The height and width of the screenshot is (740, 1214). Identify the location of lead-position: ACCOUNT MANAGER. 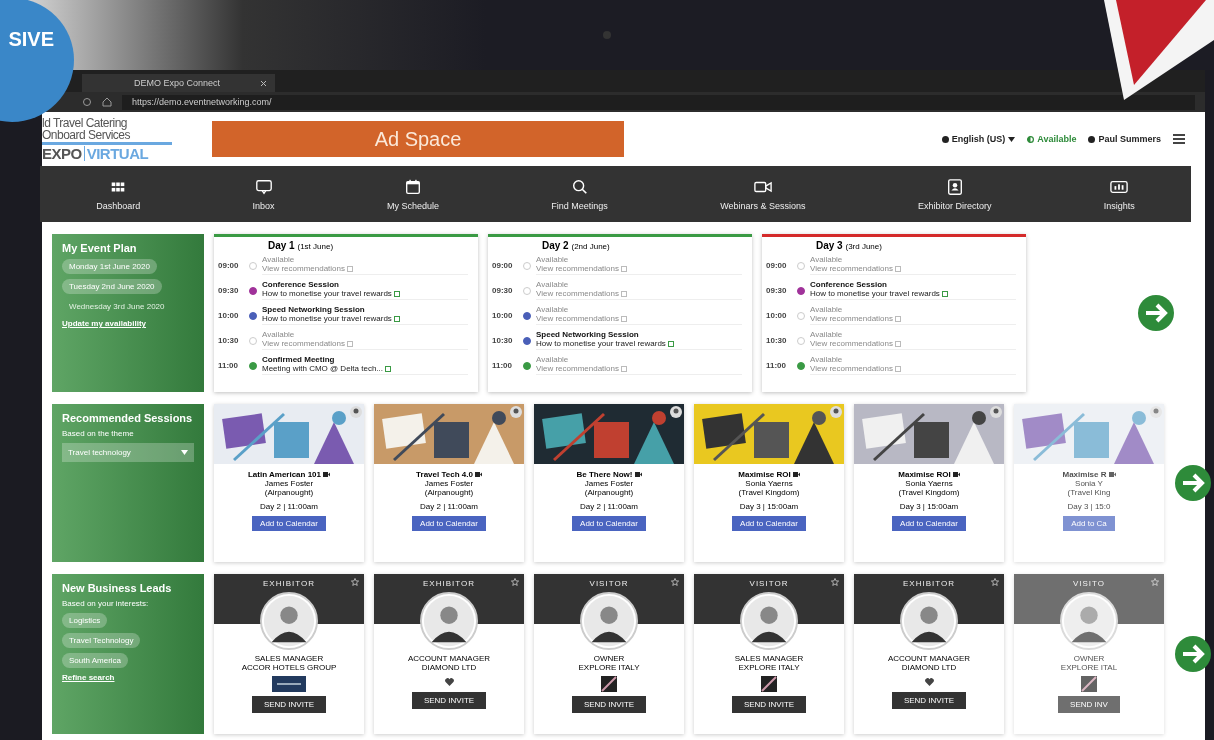
(449, 658).